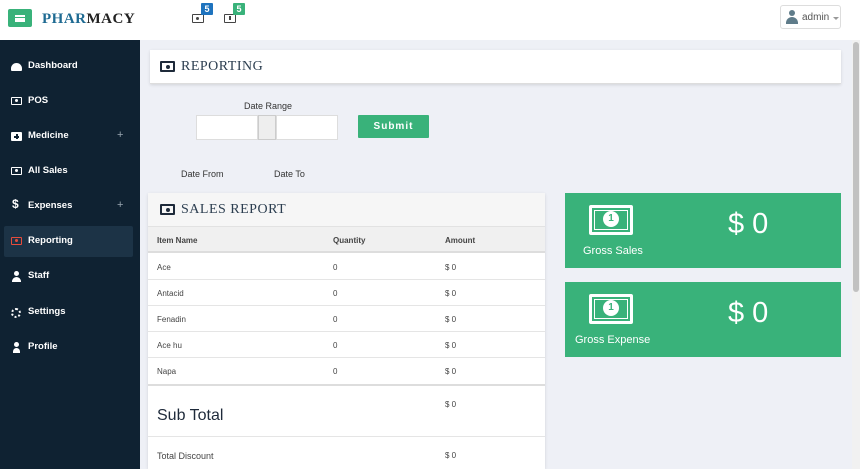  What do you see at coordinates (748, 313) in the screenshot?
I see `gross-expense-value: $ 0` at bounding box center [748, 313].